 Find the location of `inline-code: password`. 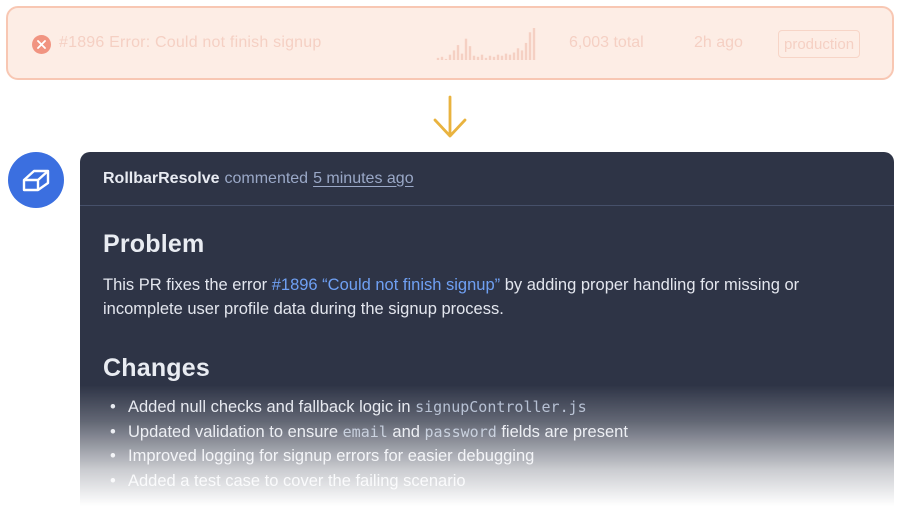

inline-code: password is located at coordinates (460, 431).